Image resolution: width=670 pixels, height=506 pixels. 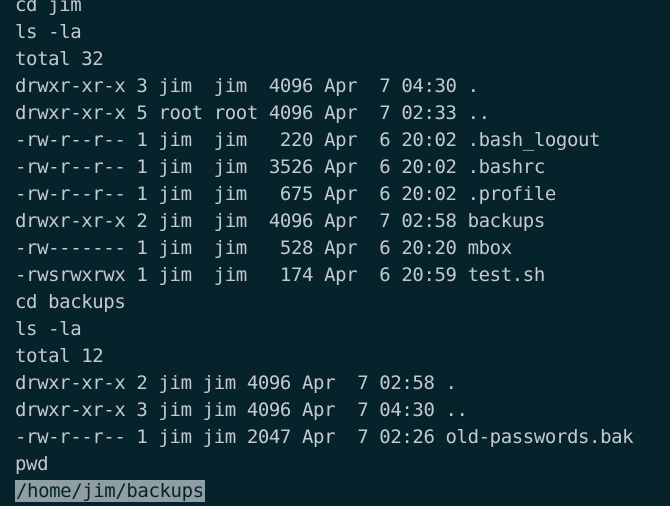 What do you see at coordinates (32, 464) in the screenshot?
I see `terminal-line-command: pwd` at bounding box center [32, 464].